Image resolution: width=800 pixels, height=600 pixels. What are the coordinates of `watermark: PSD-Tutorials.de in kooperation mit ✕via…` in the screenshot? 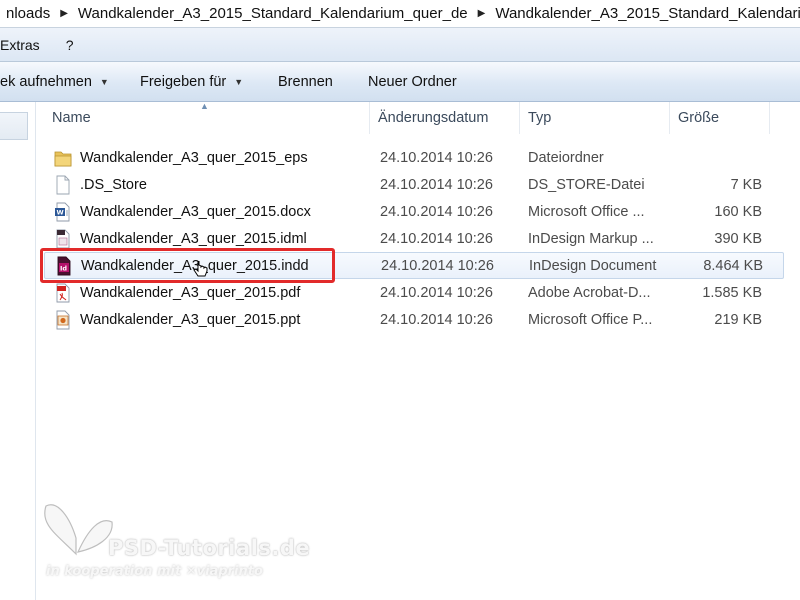 It's located at (180, 540).